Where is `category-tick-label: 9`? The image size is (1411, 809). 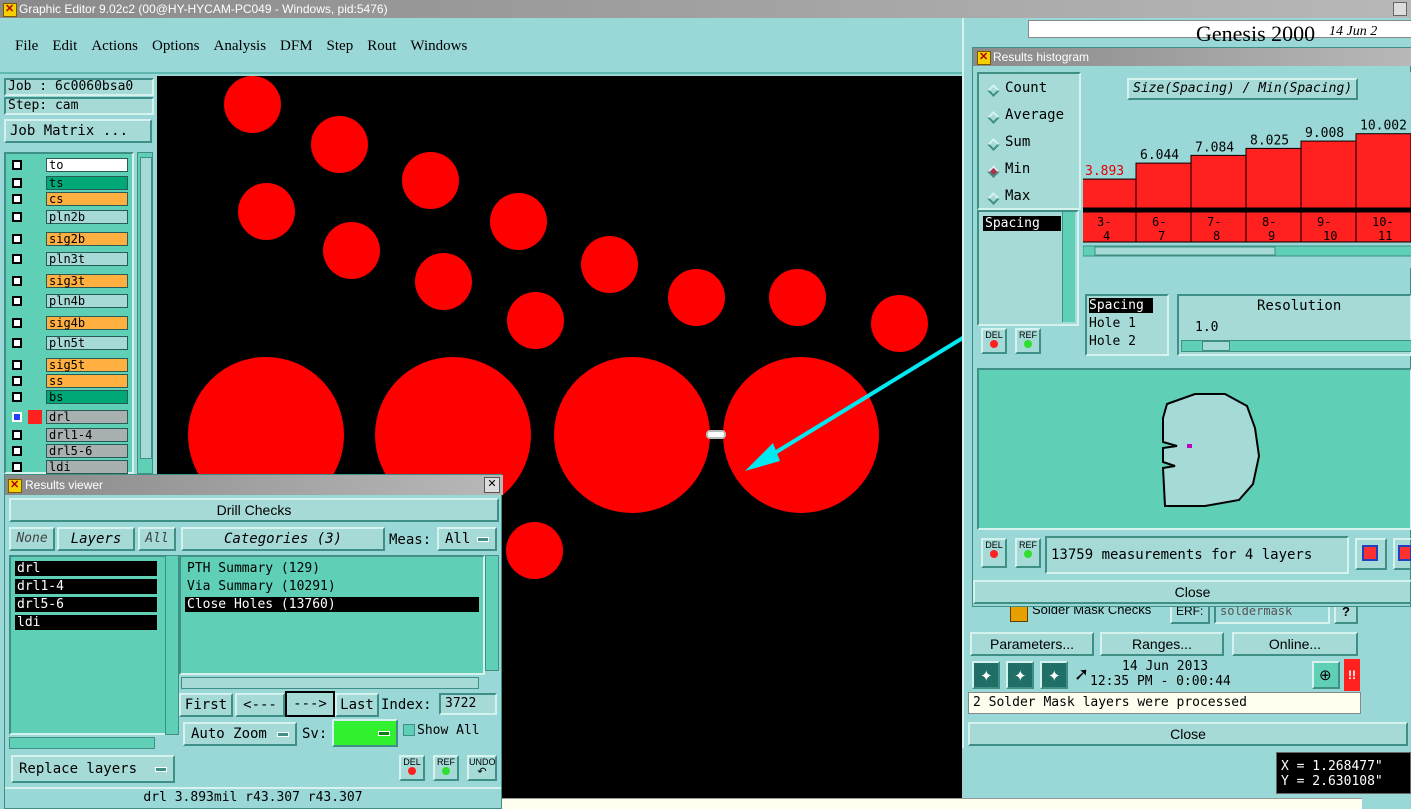
category-tick-label: 9 is located at coordinates (1271, 236).